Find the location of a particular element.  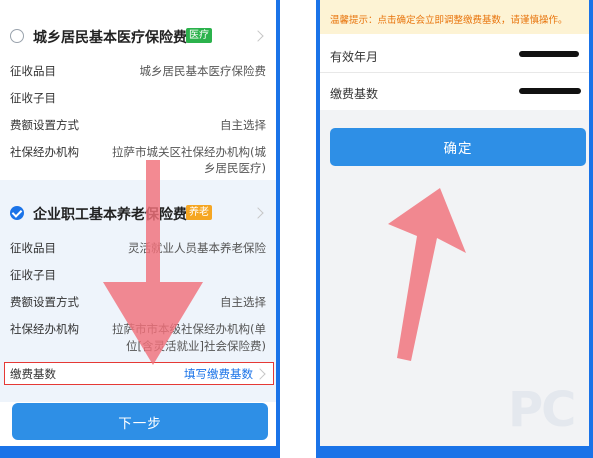

up-arrow-icon is located at coordinates (427, 274).